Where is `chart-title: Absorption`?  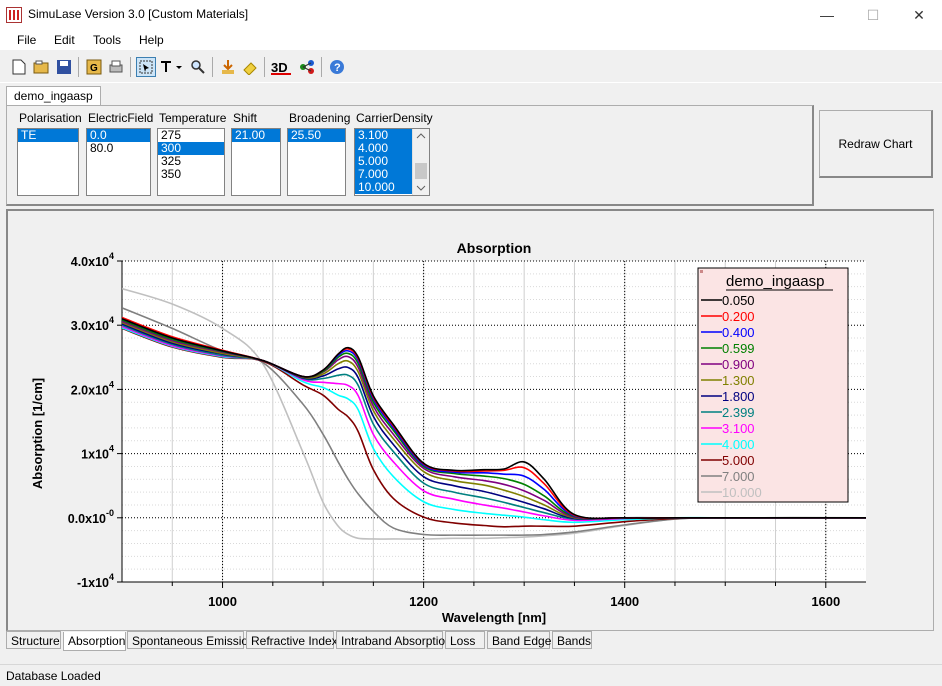 chart-title: Absorption is located at coordinates (494, 248).